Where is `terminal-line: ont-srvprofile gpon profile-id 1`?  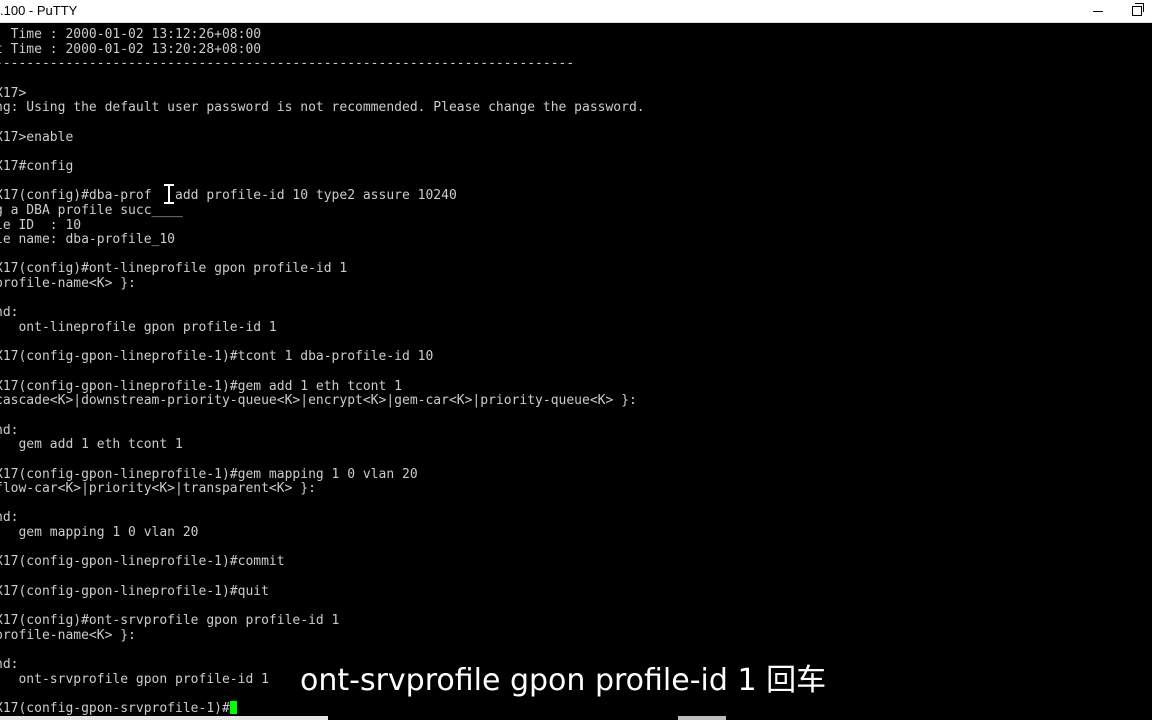
terminal-line: ont-srvprofile gpon profile-id 1 is located at coordinates (134, 679).